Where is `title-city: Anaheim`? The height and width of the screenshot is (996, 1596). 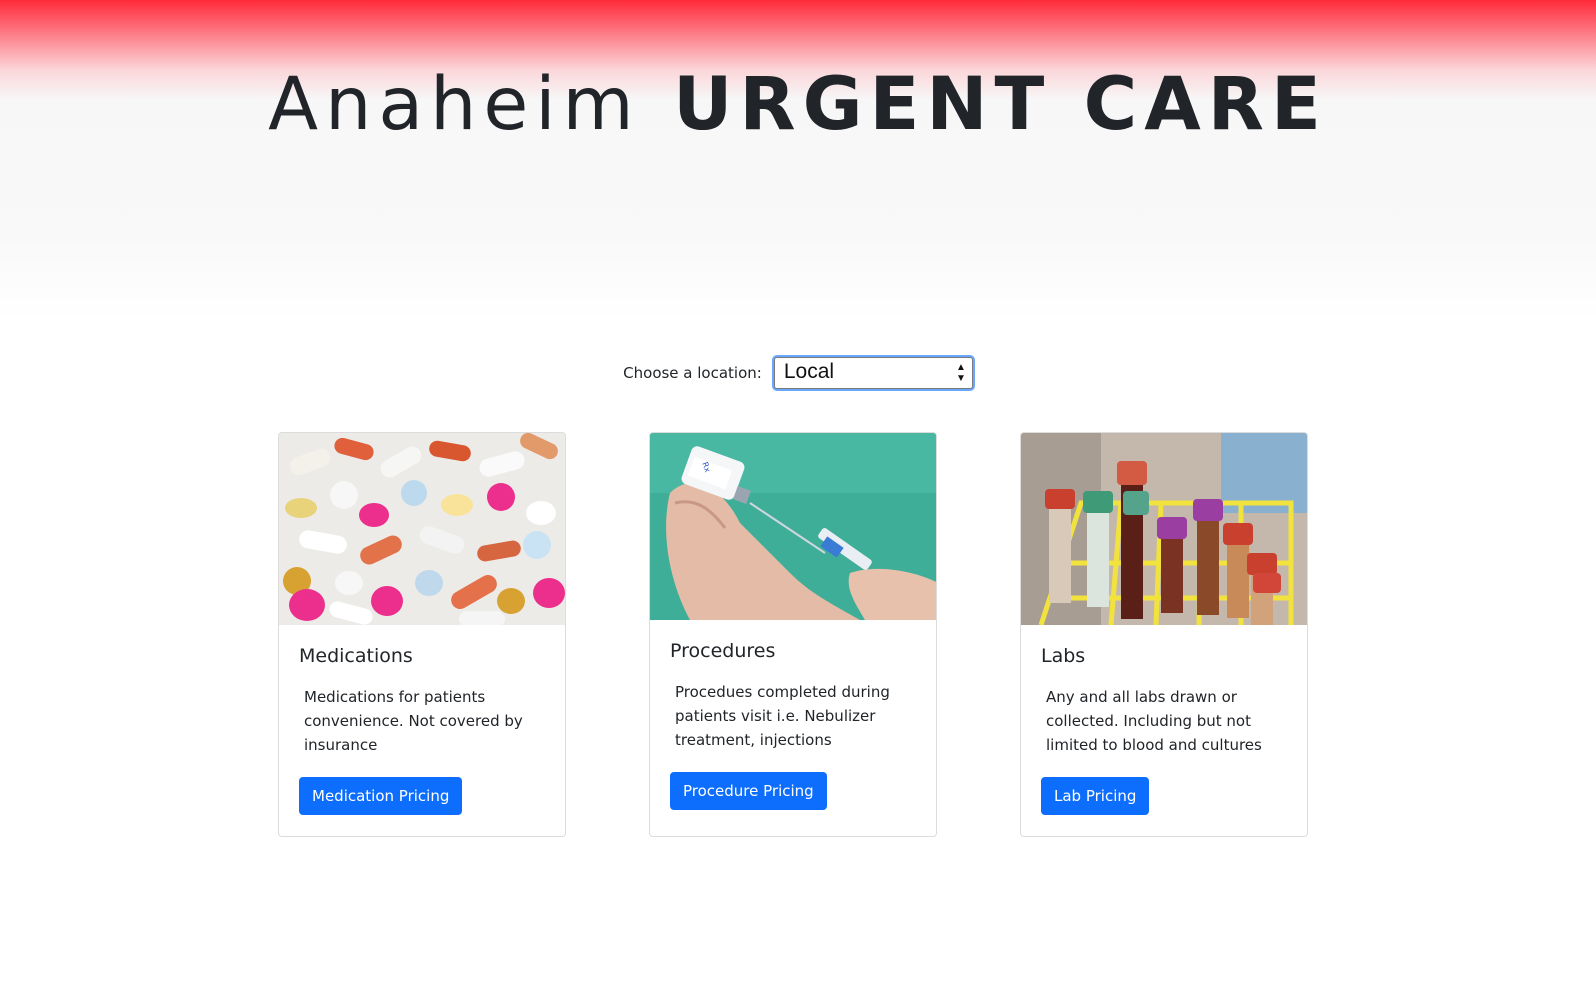 title-city: Anaheim is located at coordinates (454, 104).